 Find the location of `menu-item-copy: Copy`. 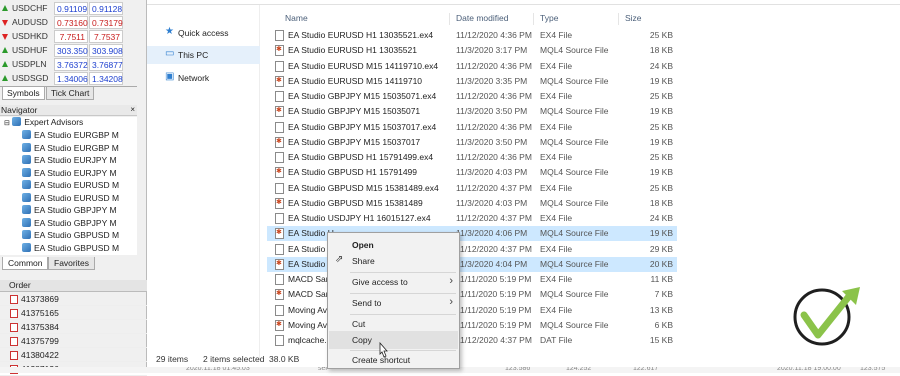

menu-item-copy: Copy is located at coordinates (393, 340).